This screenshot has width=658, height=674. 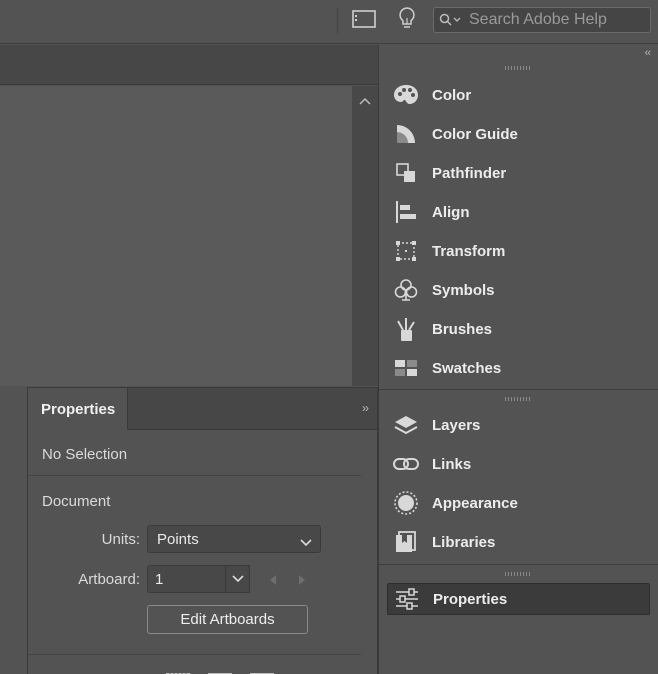 What do you see at coordinates (365, 101) in the screenshot?
I see `chevron-up-icon` at bounding box center [365, 101].